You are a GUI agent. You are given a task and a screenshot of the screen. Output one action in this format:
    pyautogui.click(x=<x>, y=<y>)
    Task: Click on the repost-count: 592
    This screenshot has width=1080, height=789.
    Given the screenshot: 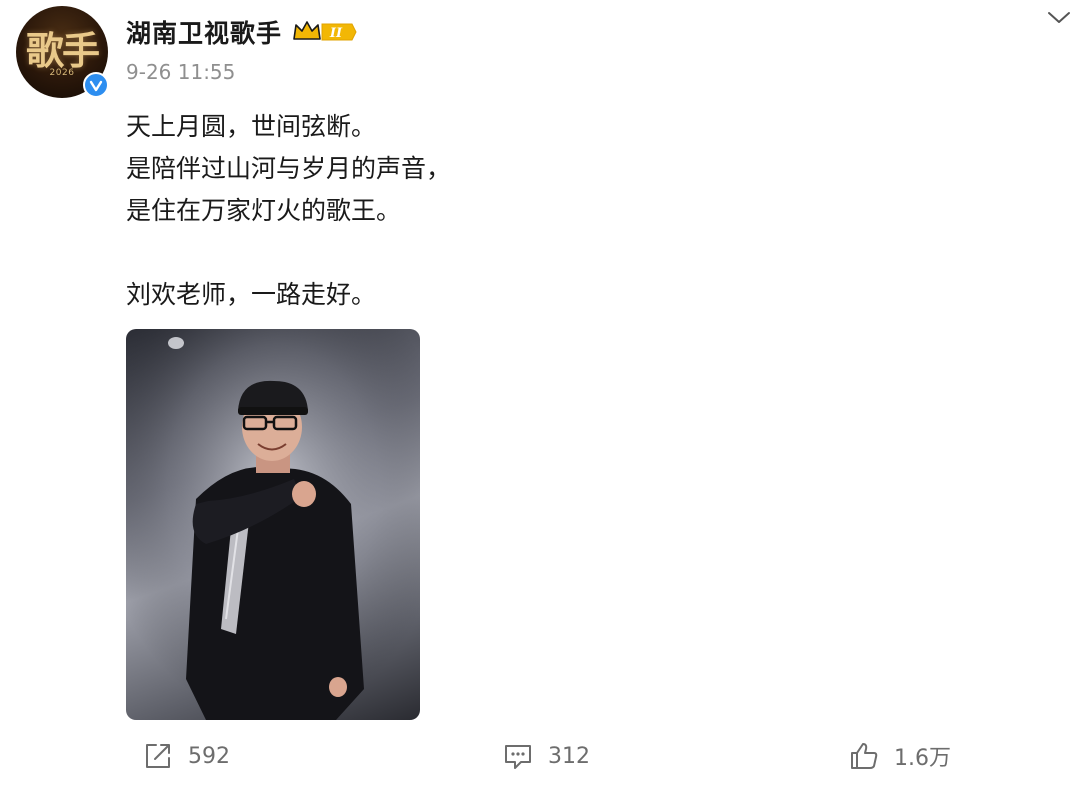 What is the action you would take?
    pyautogui.click(x=209, y=756)
    